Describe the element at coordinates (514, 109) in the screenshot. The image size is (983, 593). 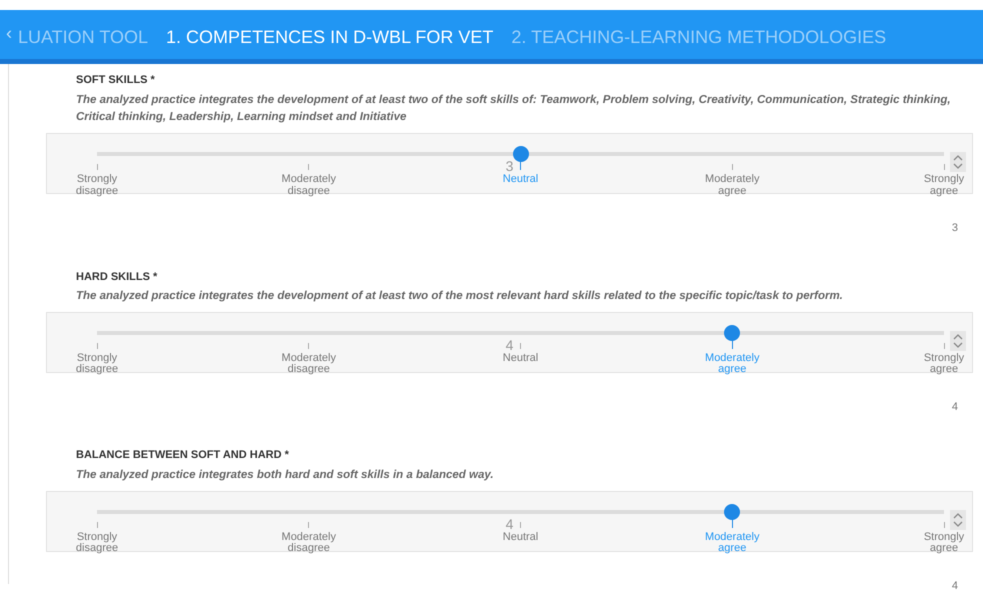
I see `question-description: The analyzed practice integrates the development of at least two of the soft skills of: Teamwork, Problem solving, Creativity, Communication, Strategic thinking, Critical thinking, Leadership, Learning mindset and Initiative` at that location.